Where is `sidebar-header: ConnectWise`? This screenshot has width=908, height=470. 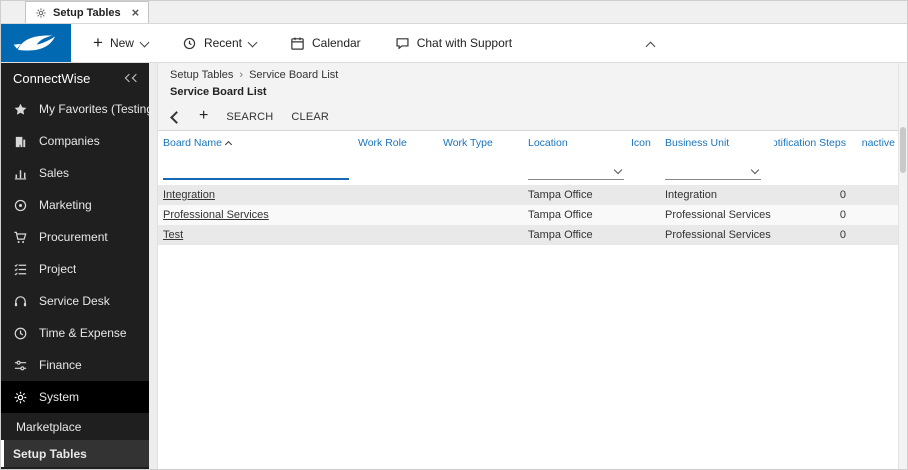 sidebar-header: ConnectWise is located at coordinates (75, 78).